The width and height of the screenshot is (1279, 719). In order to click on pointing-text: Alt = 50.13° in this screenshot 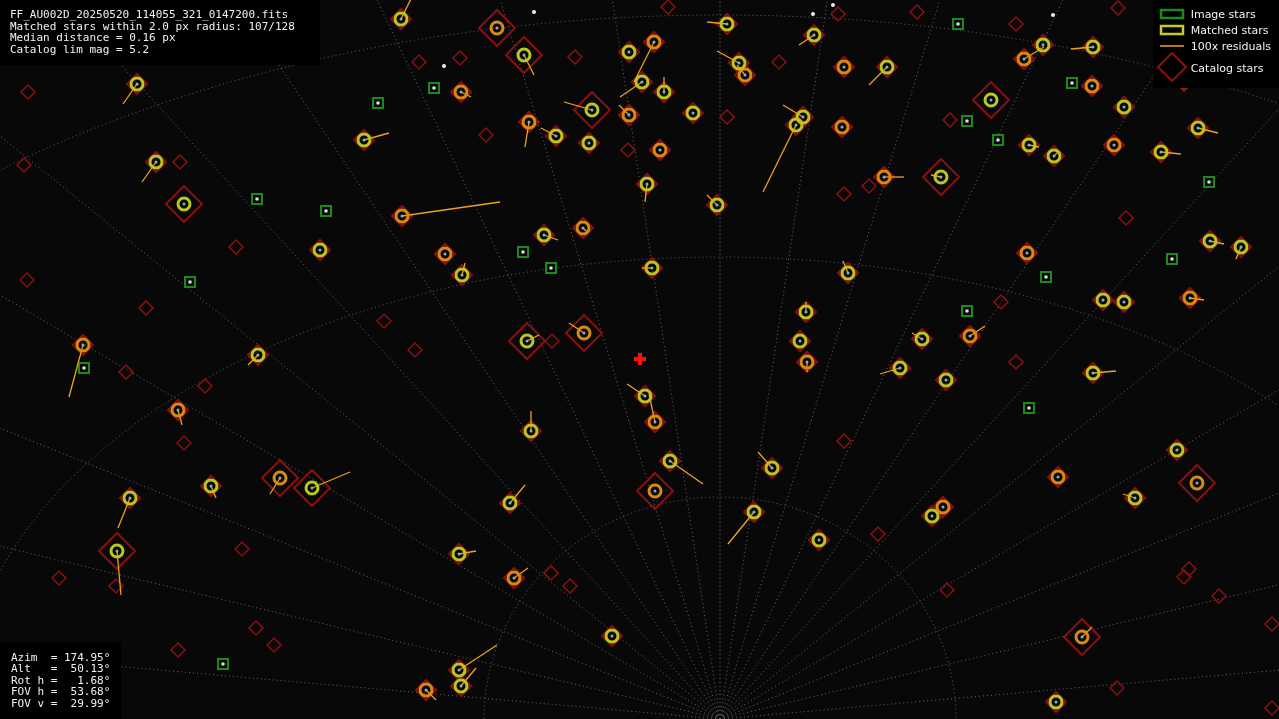, I will do `click(61, 669)`.